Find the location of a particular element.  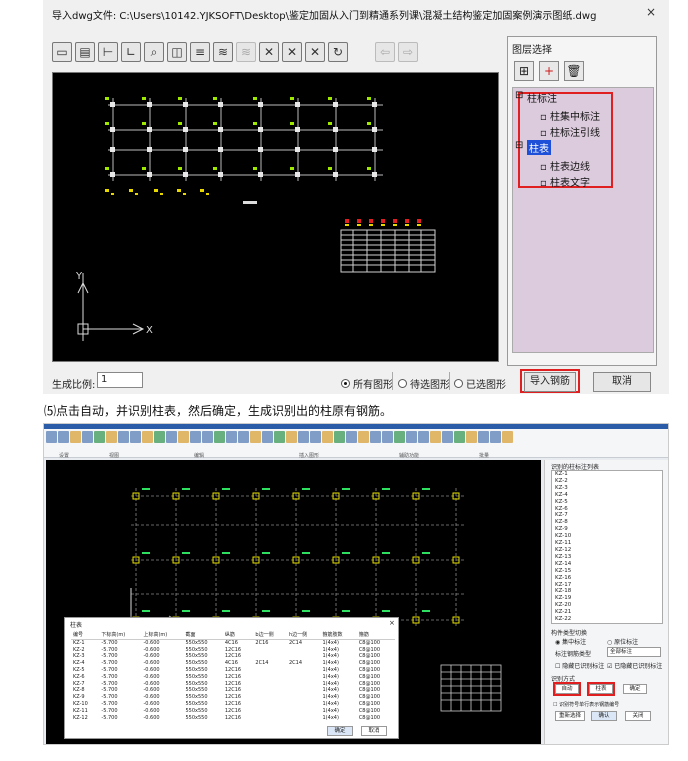

list-item: KZ-16 is located at coordinates (607, 578).